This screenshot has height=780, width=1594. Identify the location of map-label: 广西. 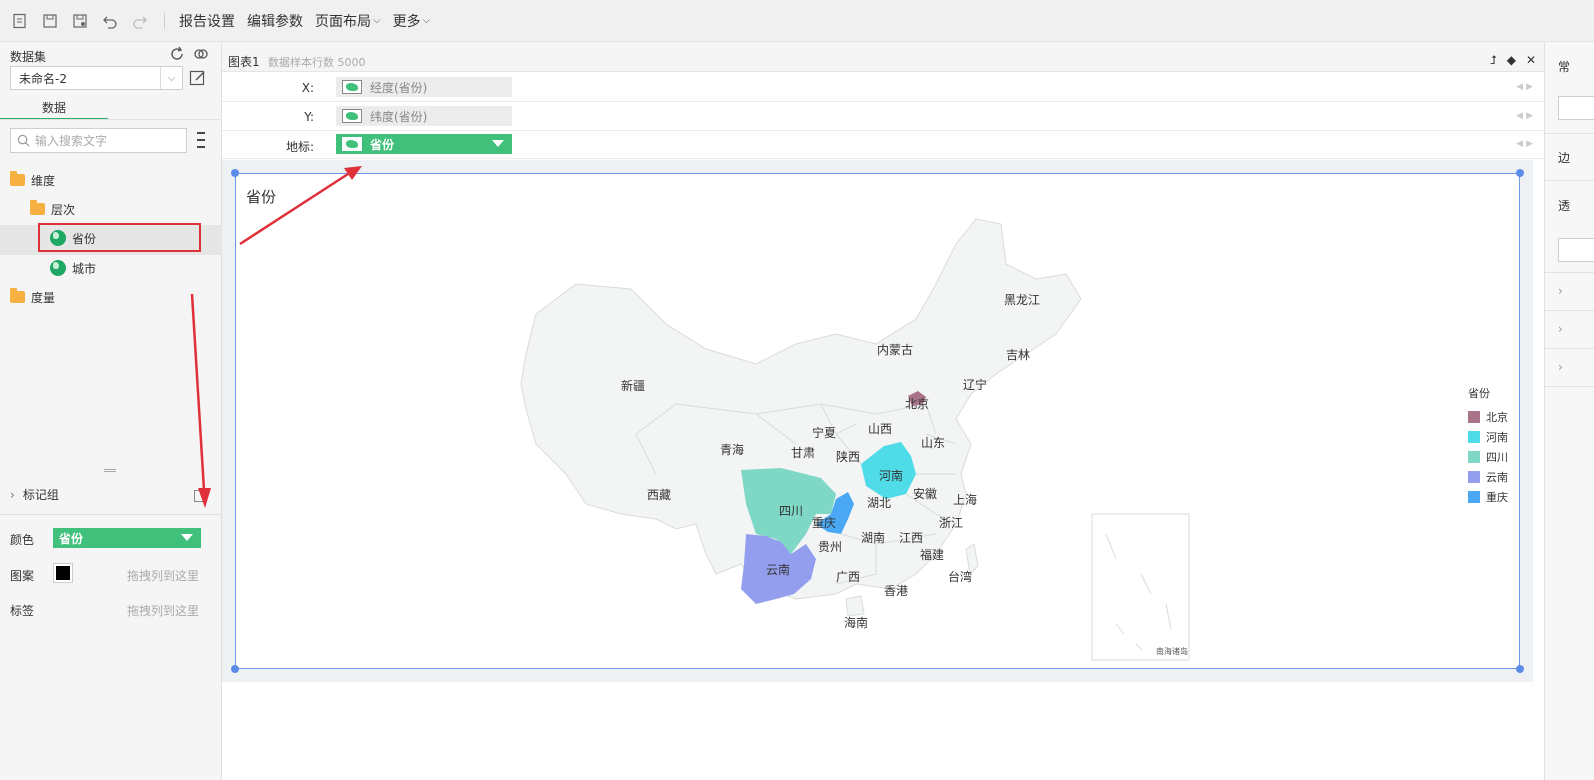
(848, 577).